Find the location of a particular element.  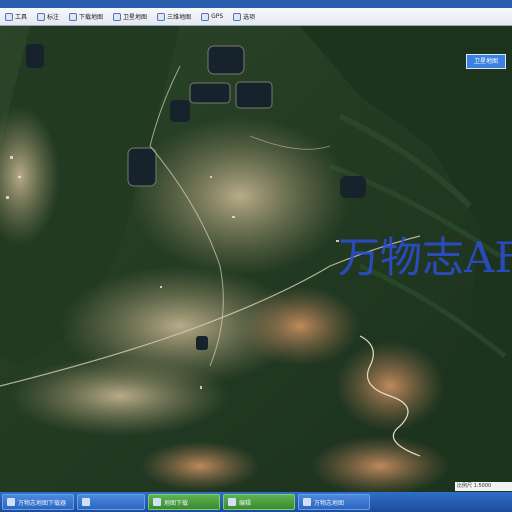

gps-icon is located at coordinates (205, 16).